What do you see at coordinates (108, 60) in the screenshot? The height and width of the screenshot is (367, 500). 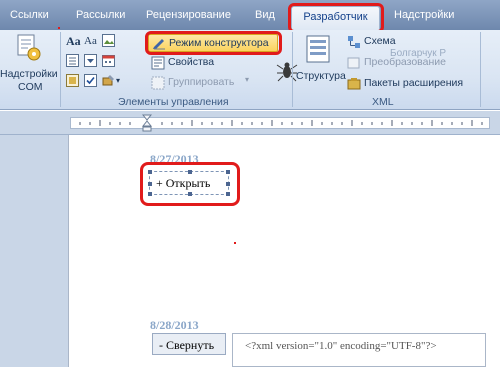 I see `date-picker-control-icon` at bounding box center [108, 60].